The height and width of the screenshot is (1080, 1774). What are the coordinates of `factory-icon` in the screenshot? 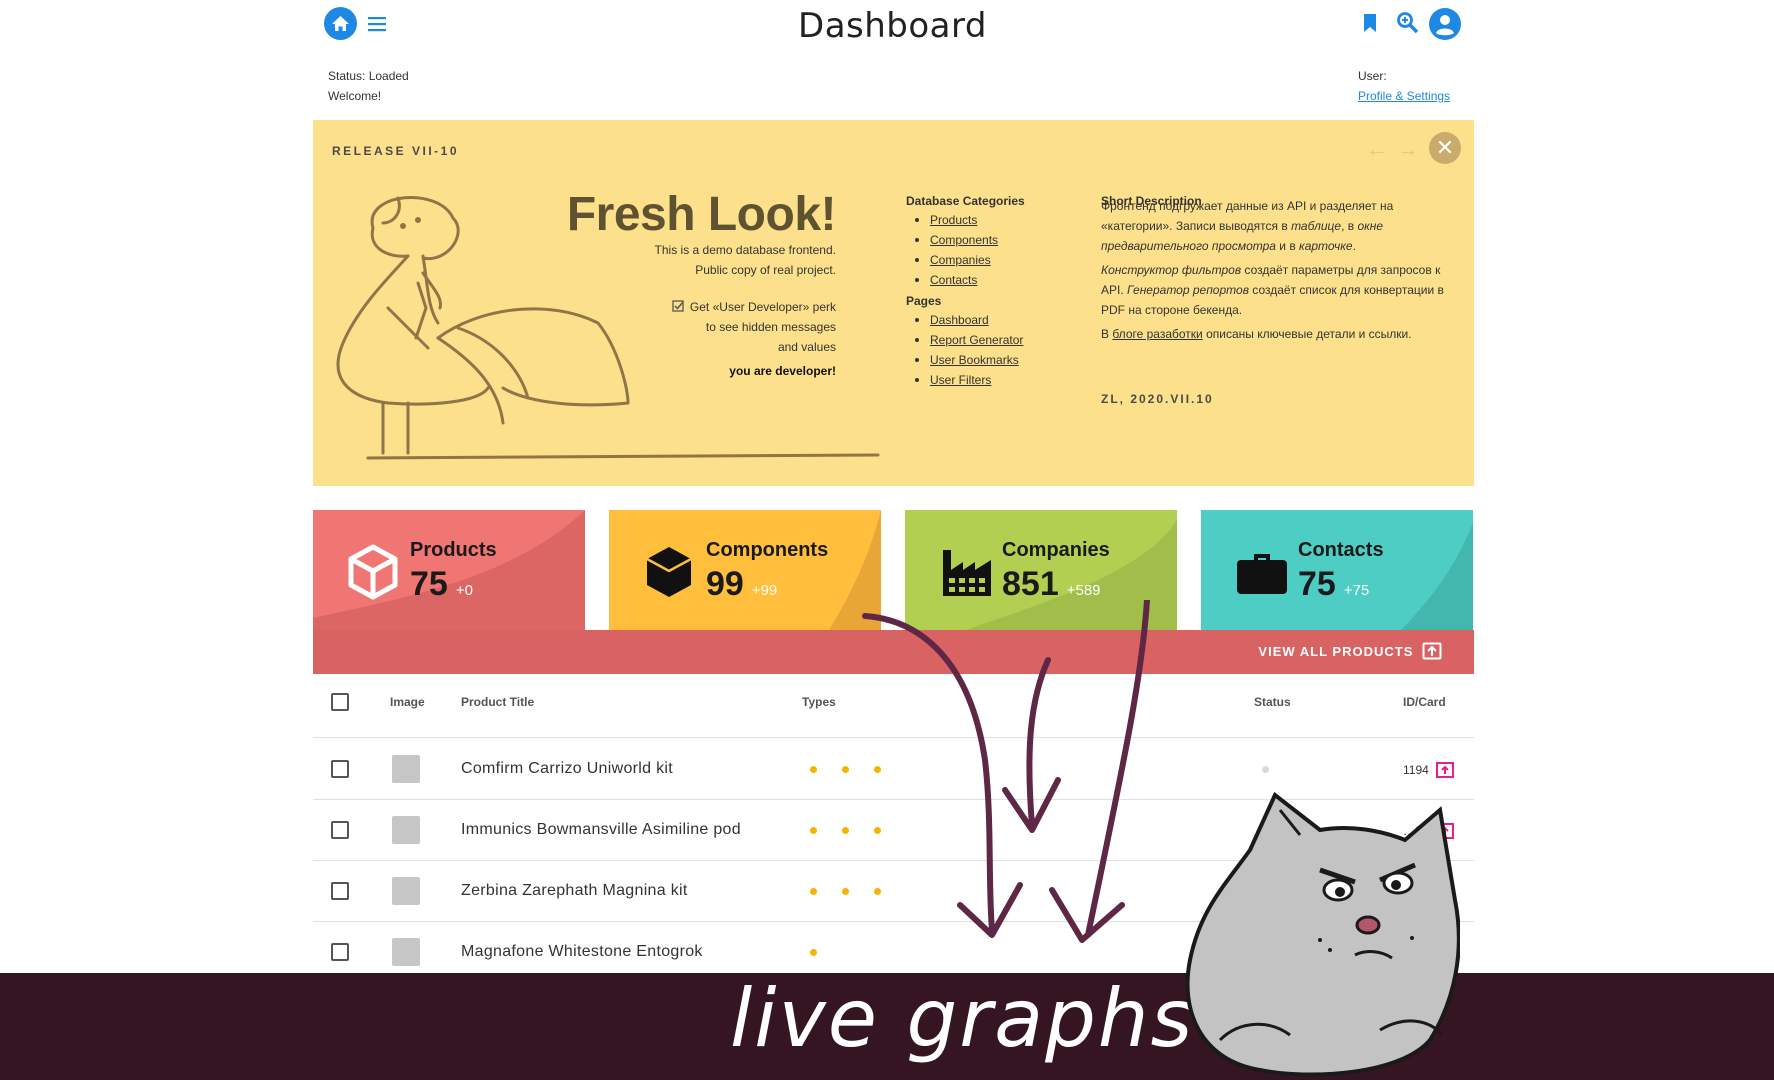 It's located at (967, 574).